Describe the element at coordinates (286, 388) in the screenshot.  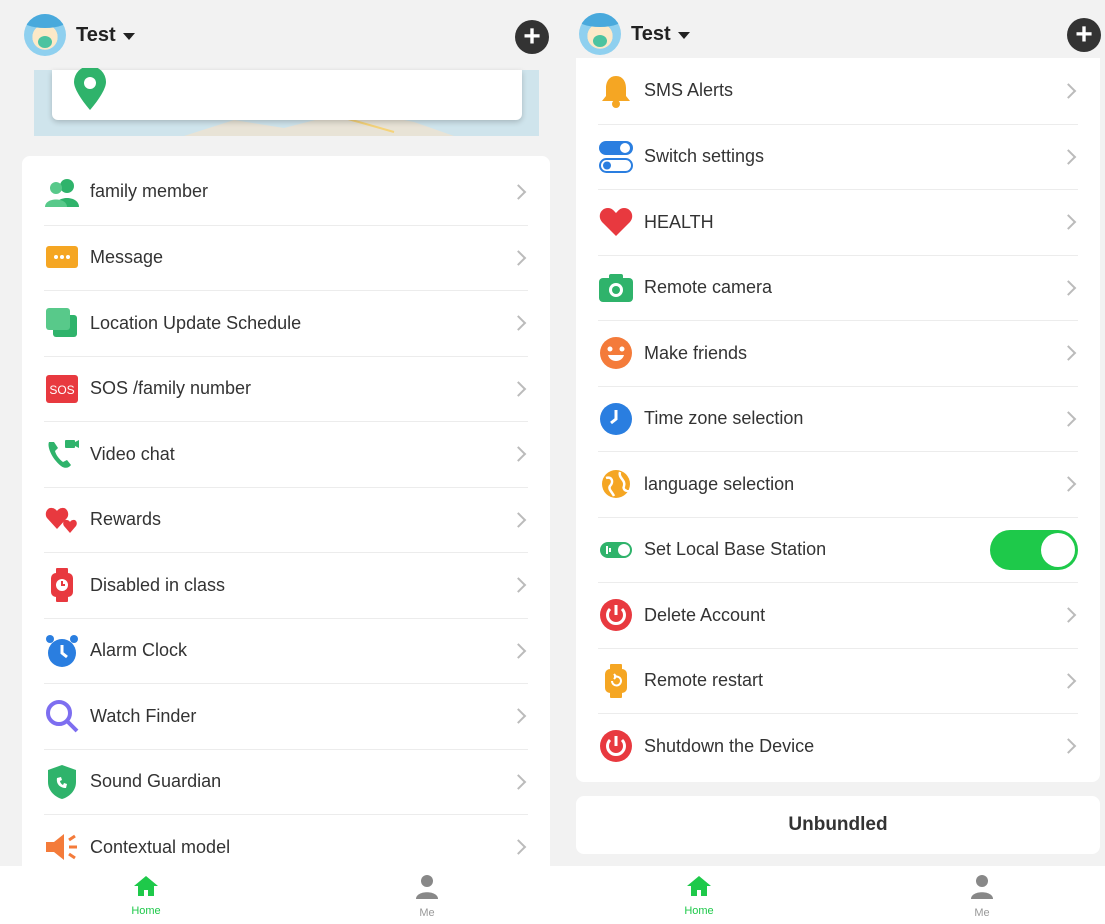
I see `menu-item-sos-family-number: SOS SOS /family number` at that location.